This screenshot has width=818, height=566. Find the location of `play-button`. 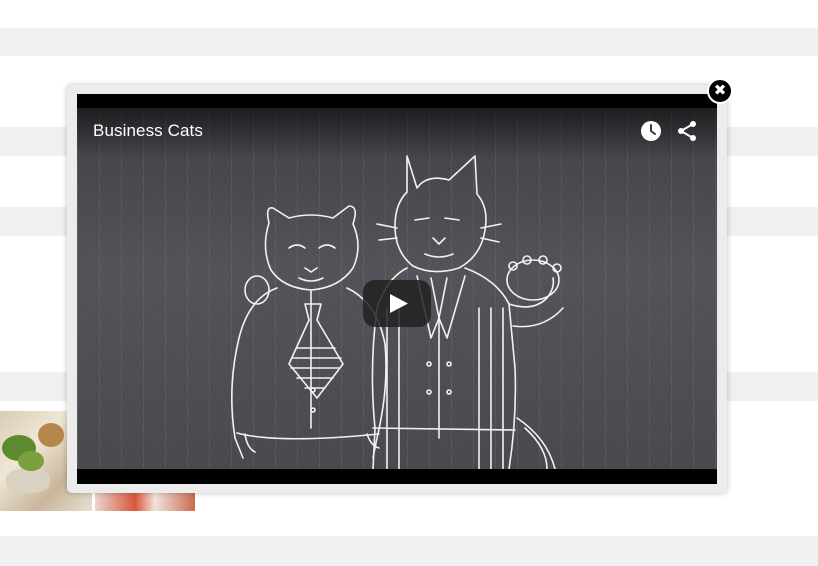

play-button is located at coordinates (397, 303).